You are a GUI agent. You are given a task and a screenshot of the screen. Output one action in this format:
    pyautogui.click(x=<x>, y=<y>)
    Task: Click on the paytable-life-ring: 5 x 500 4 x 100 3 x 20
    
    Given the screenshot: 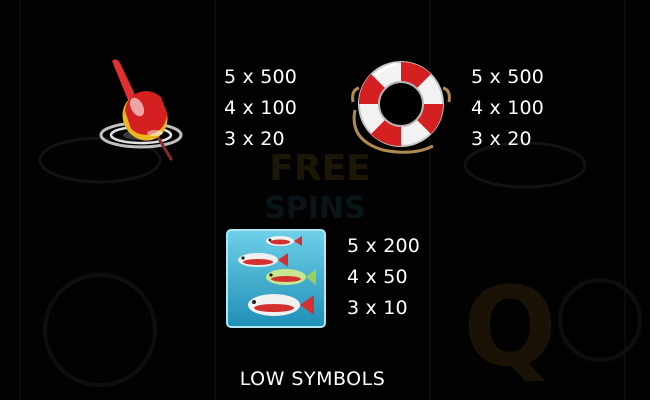 What is the action you would take?
    pyautogui.click(x=507, y=108)
    